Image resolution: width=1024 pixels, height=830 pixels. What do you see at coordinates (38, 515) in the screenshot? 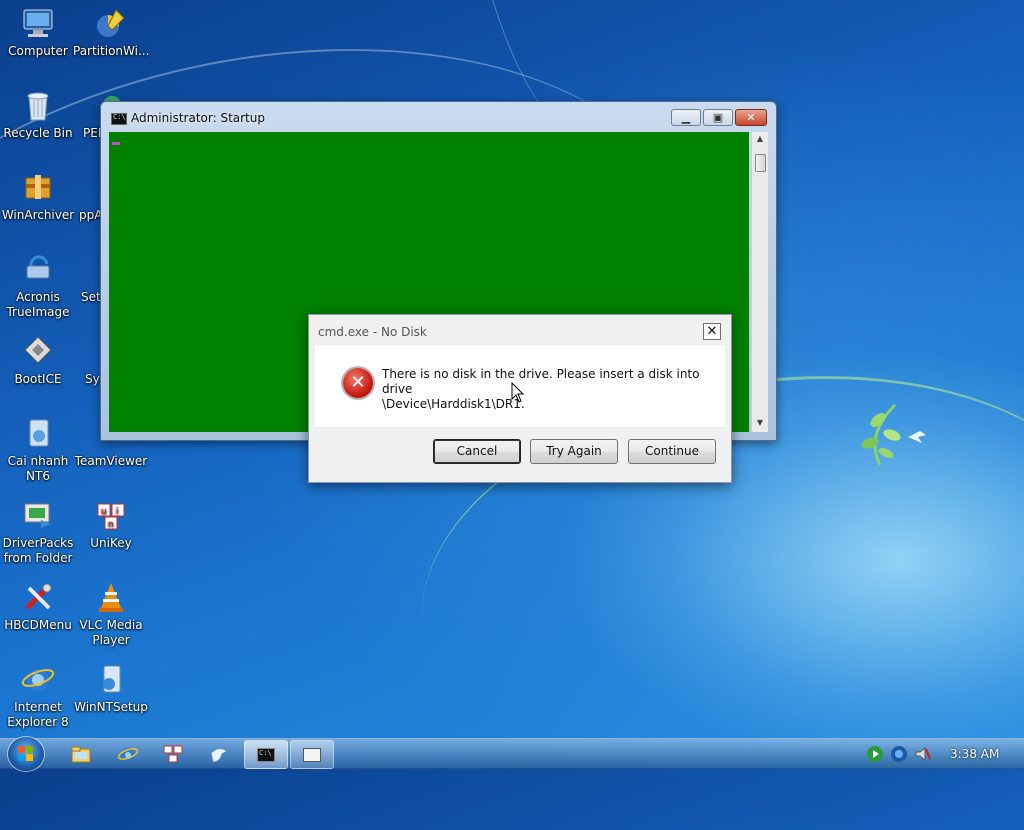
I see `driverpacks-icon` at bounding box center [38, 515].